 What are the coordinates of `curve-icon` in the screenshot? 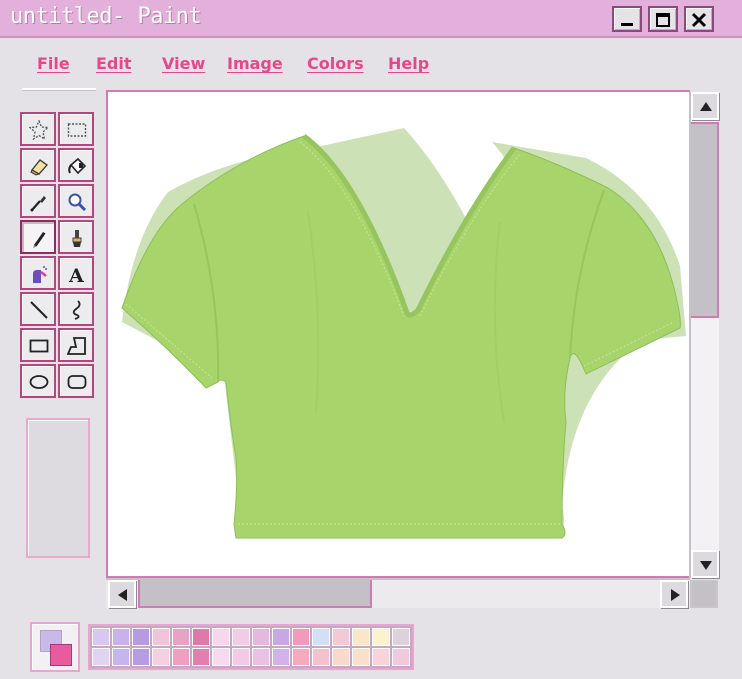 It's located at (76, 310).